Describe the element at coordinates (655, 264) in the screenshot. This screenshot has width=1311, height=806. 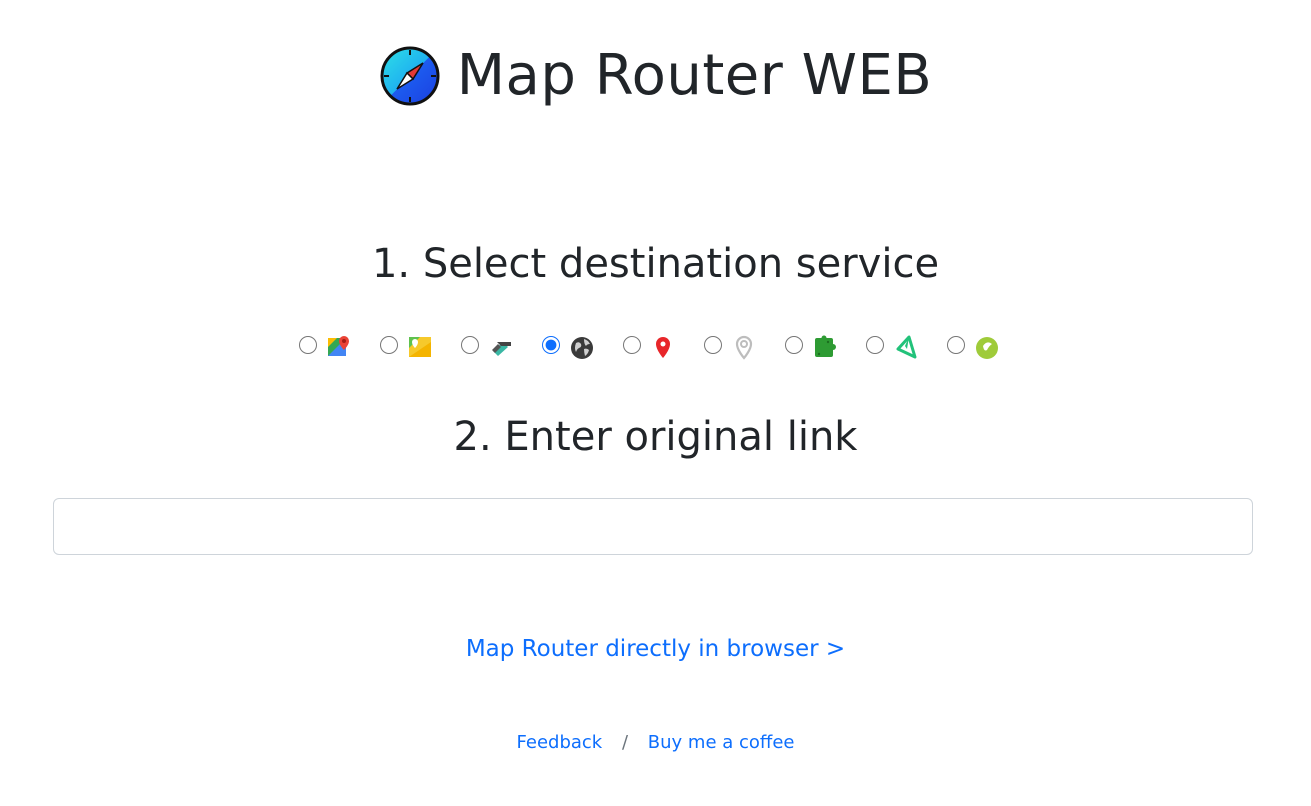
I see `step1-title: 1. Select destination service` at that location.